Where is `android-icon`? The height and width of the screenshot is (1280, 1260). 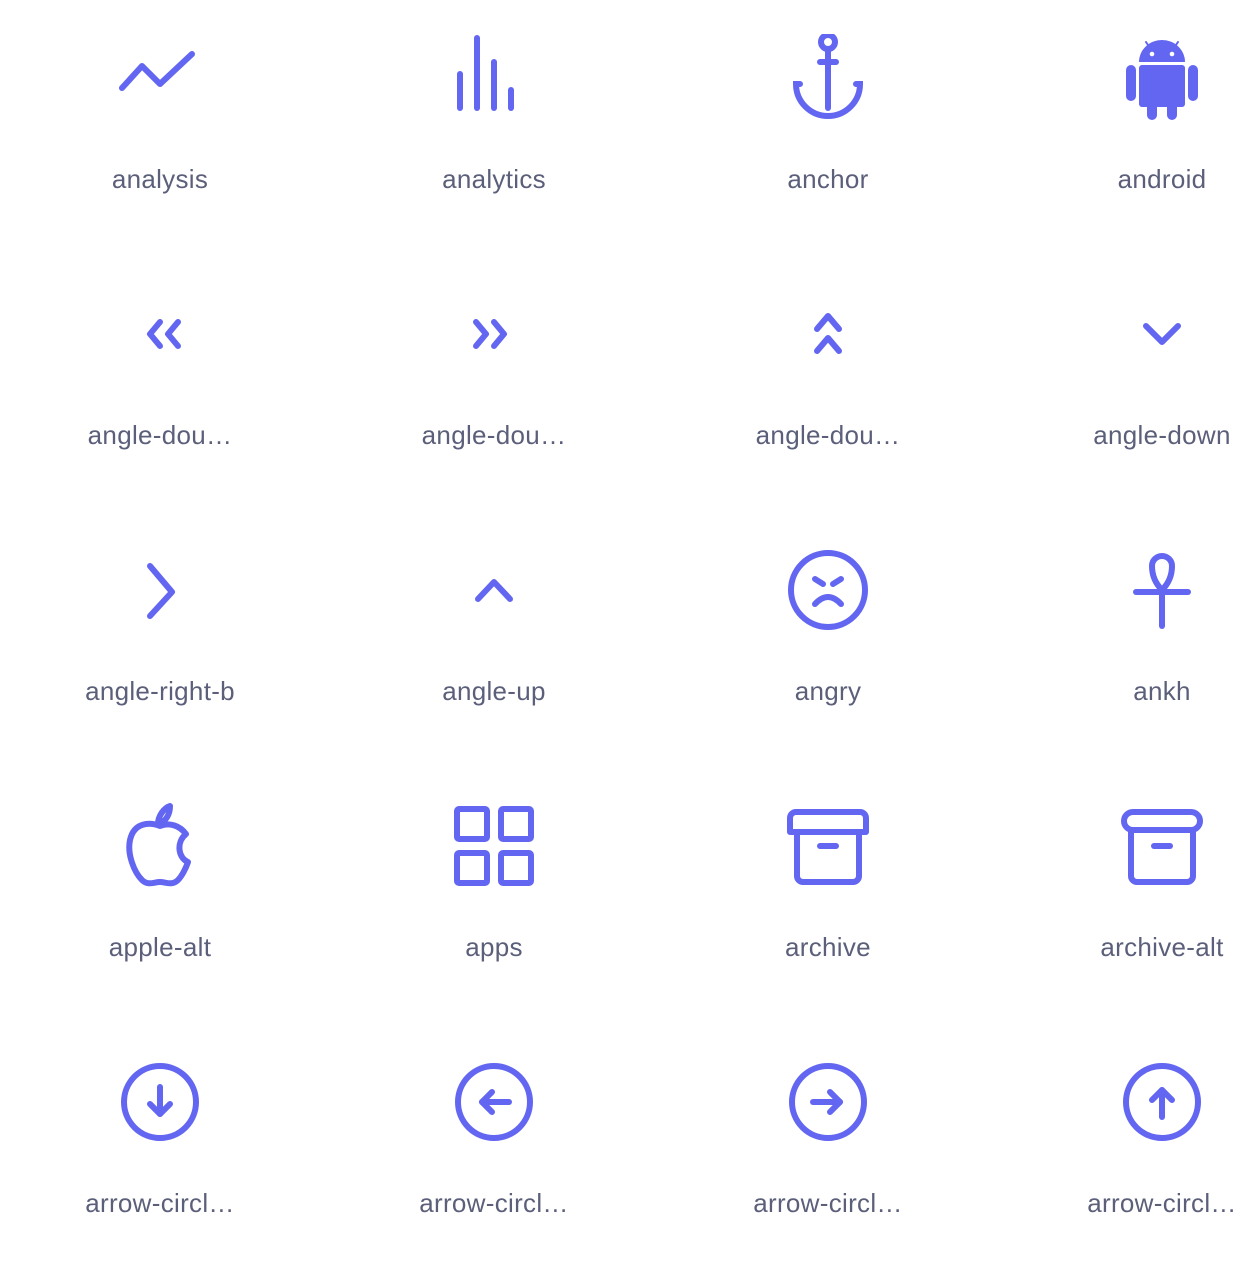
android-icon is located at coordinates (1162, 78).